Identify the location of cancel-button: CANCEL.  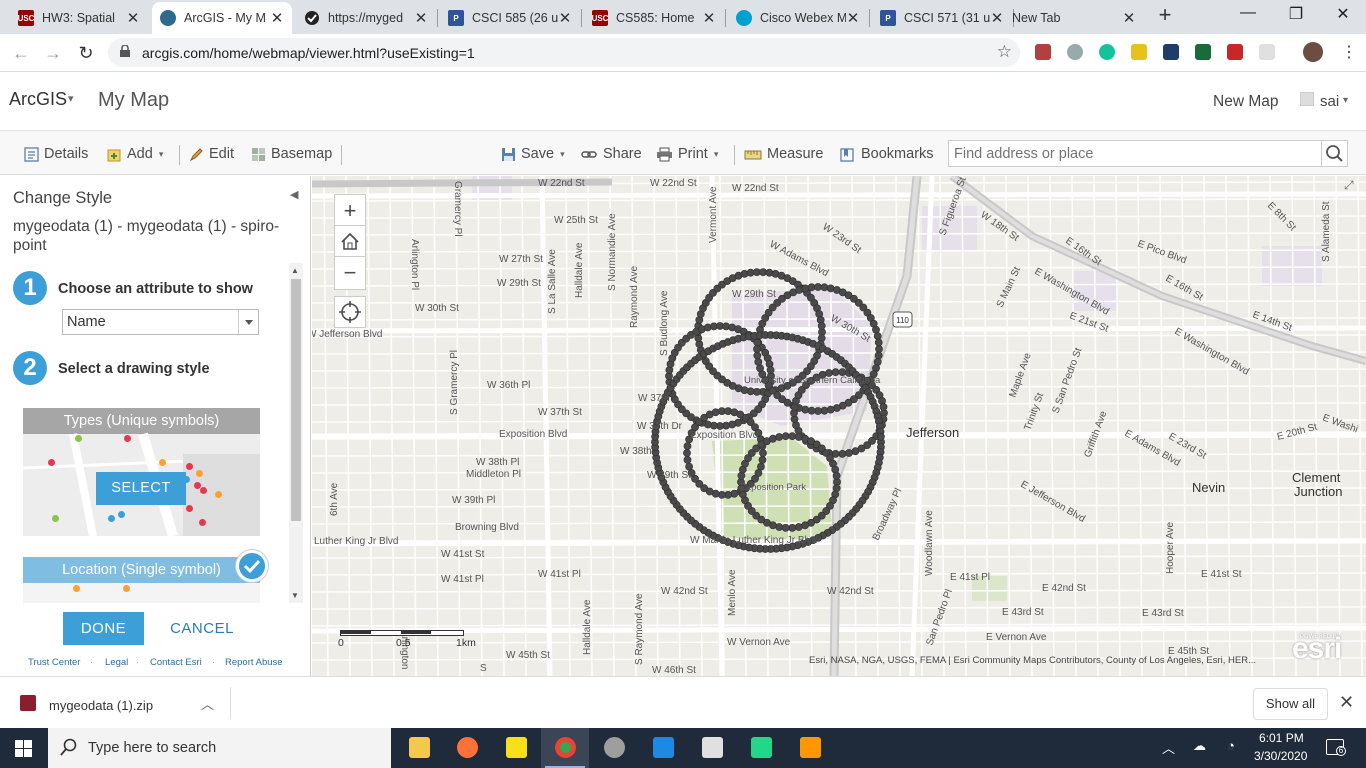
(202, 628).